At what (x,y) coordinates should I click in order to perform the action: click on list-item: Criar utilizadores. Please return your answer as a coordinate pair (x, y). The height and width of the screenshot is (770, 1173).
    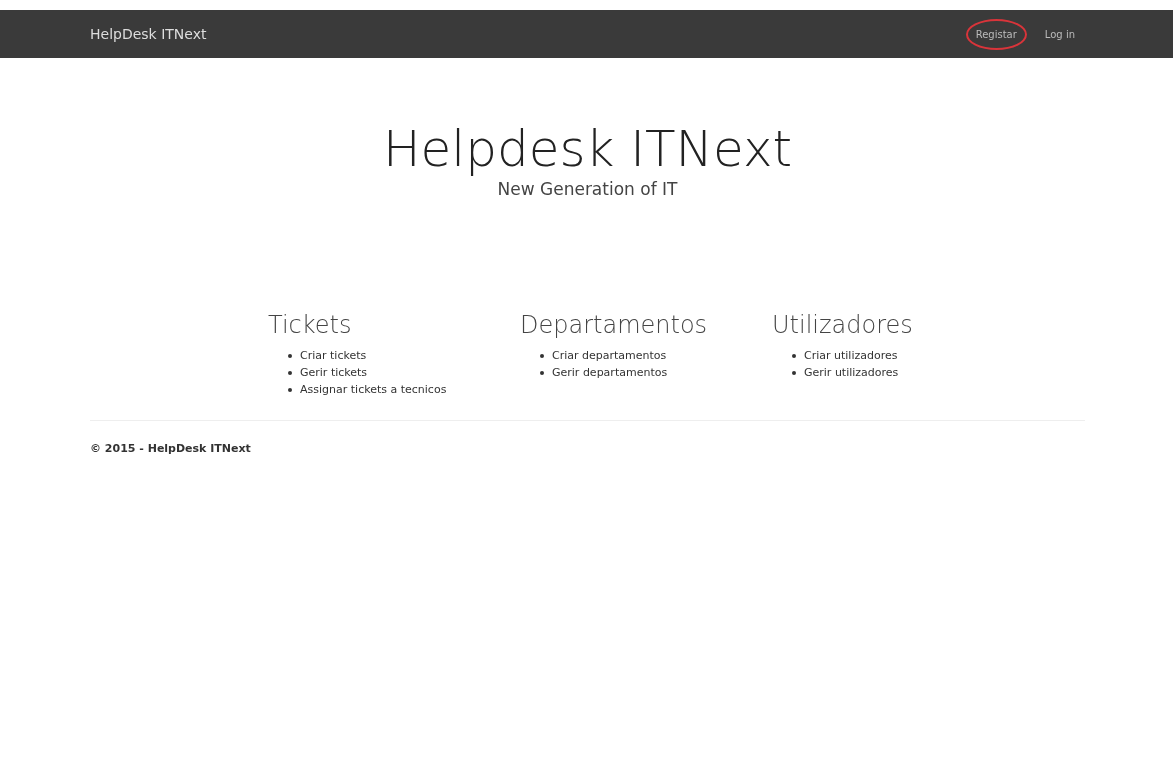
    Looking at the image, I should click on (851, 355).